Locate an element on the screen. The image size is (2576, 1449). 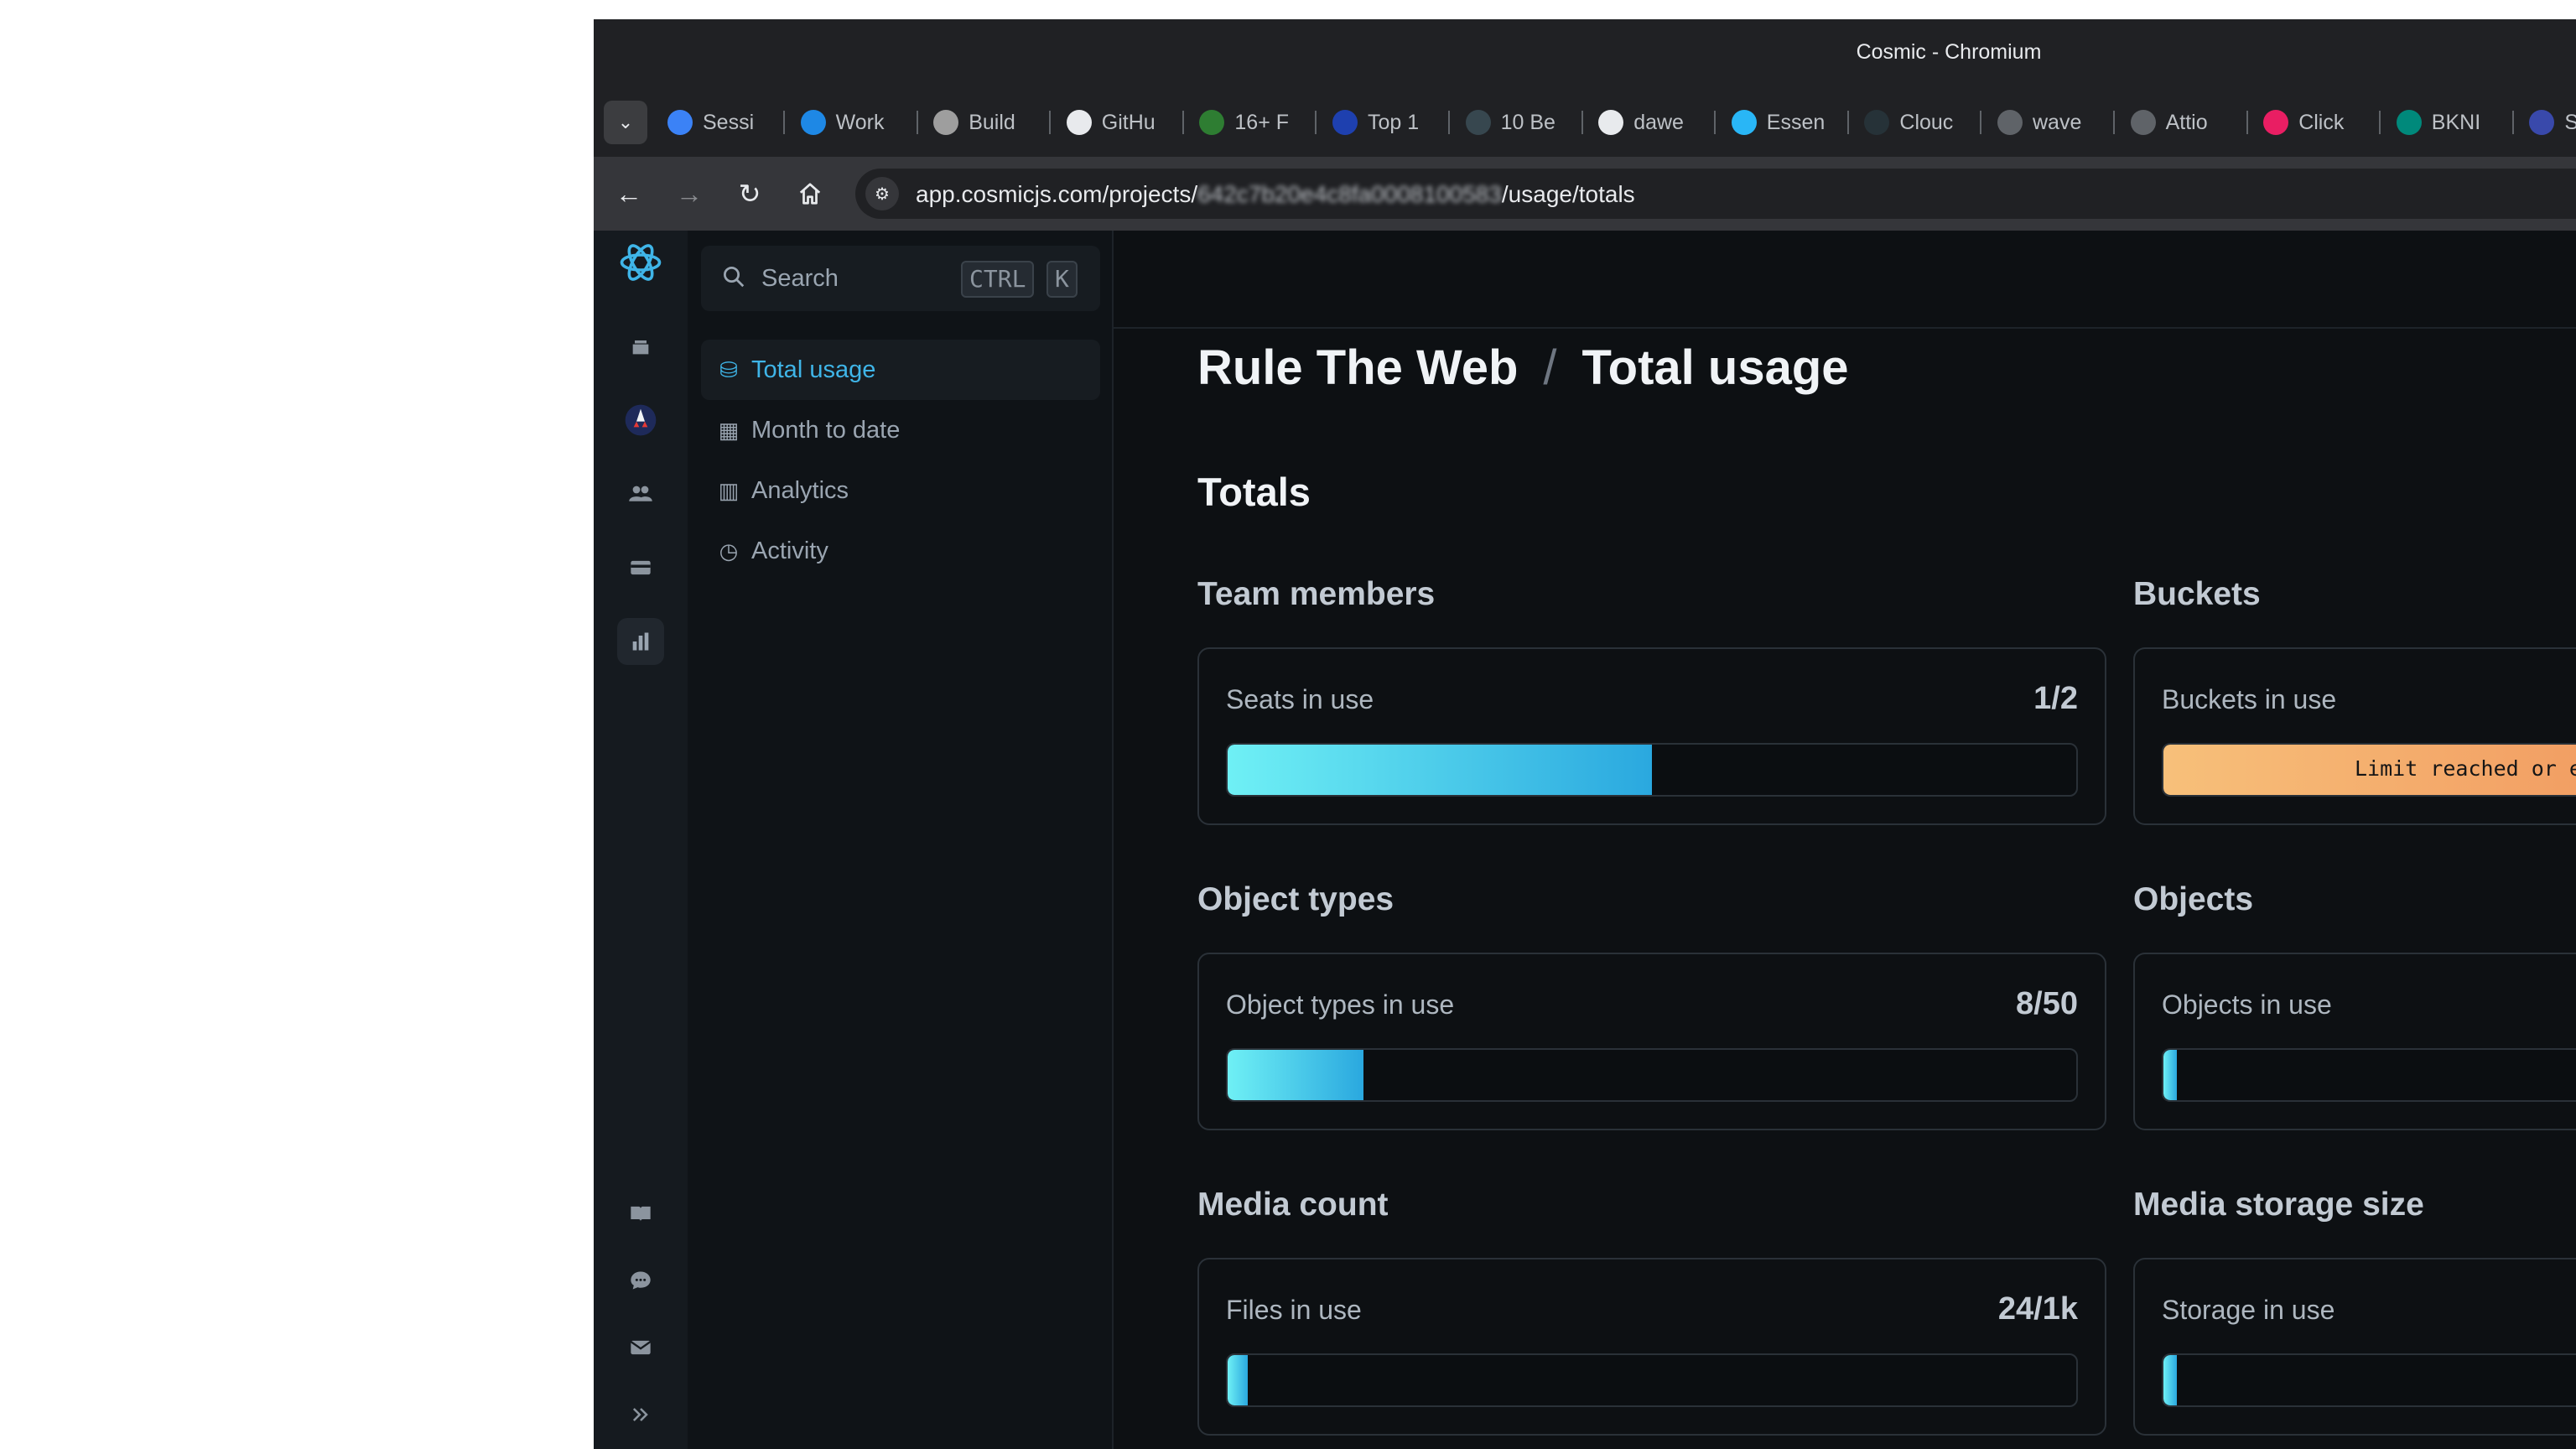
team-icon is located at coordinates (640, 493).